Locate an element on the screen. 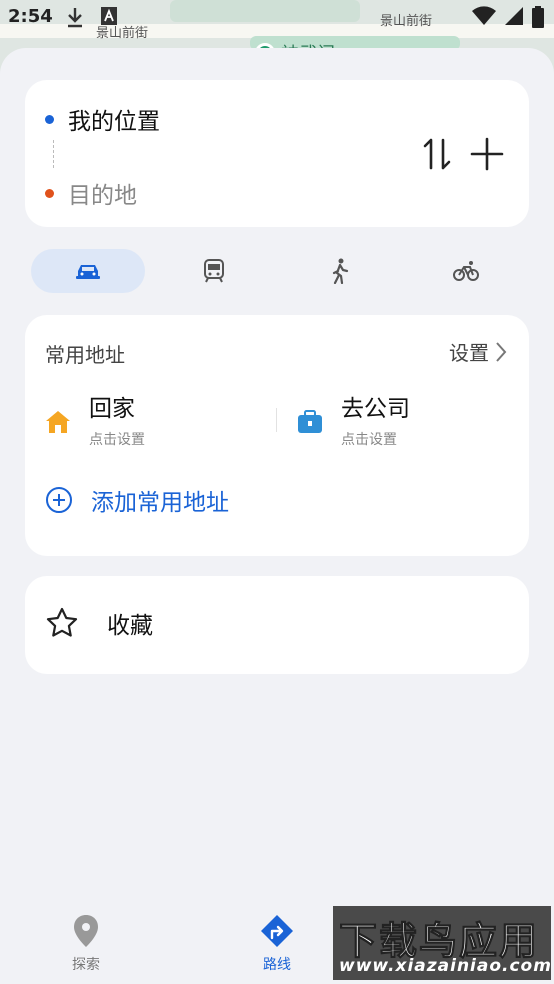  briefcase-icon is located at coordinates (310, 421).